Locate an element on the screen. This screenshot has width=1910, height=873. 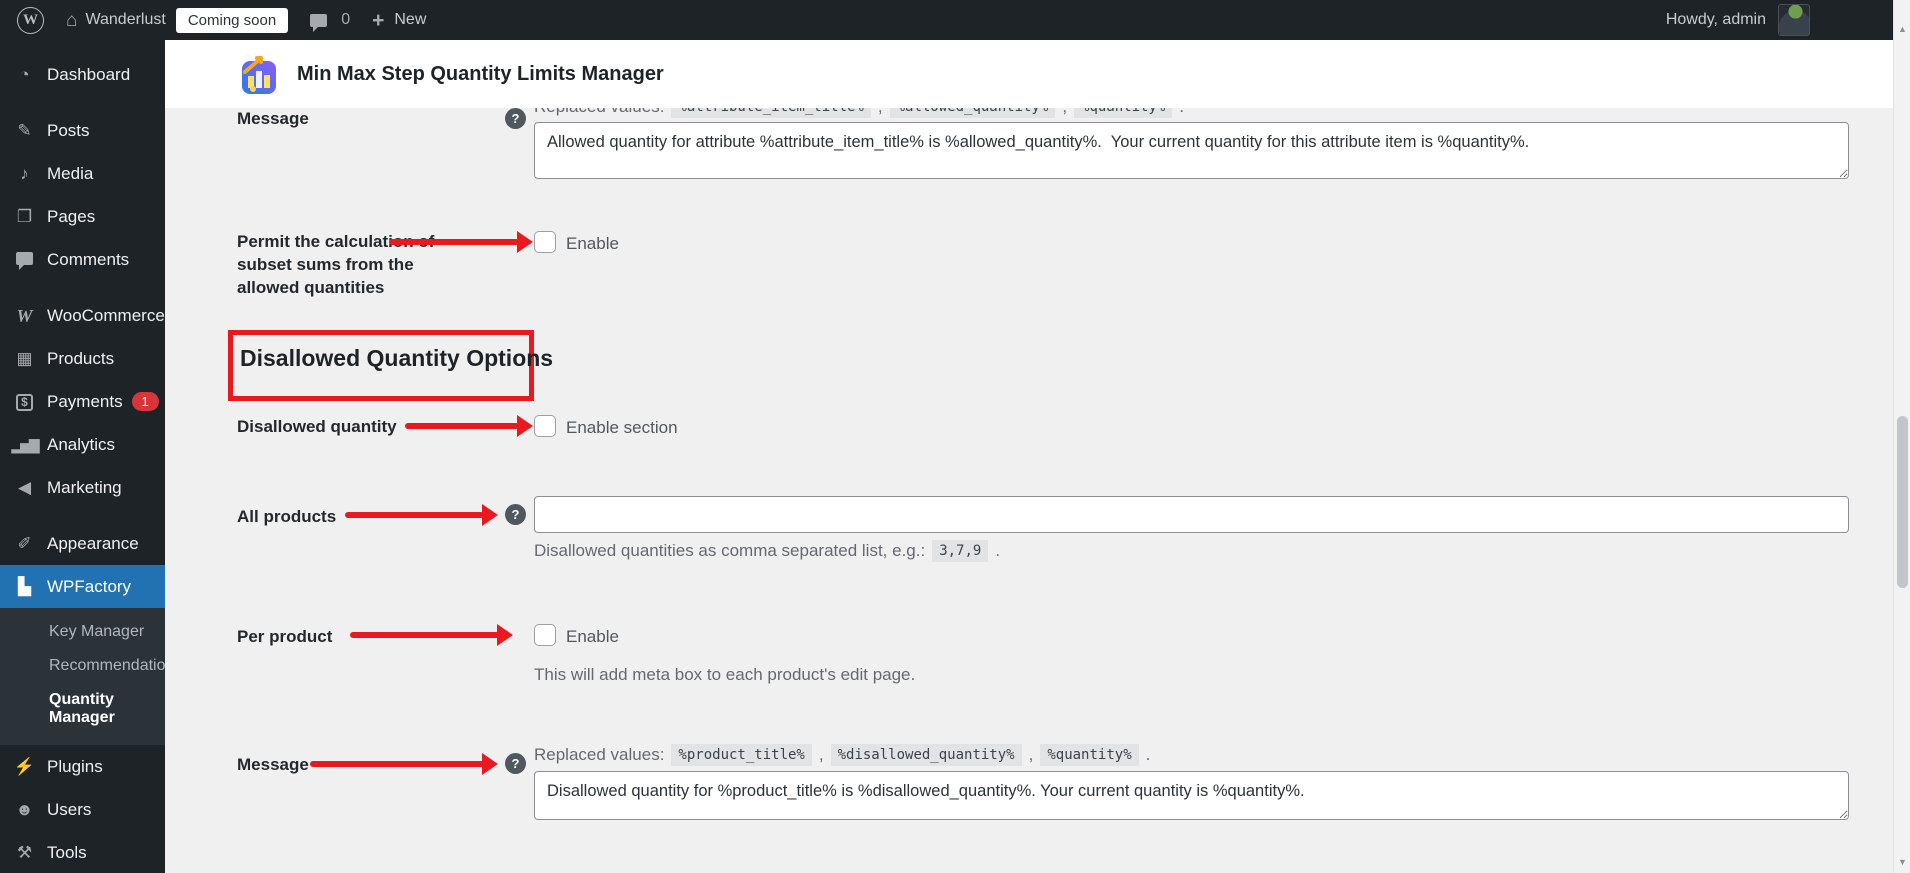
plus-icon: + is located at coordinates (378, 20).